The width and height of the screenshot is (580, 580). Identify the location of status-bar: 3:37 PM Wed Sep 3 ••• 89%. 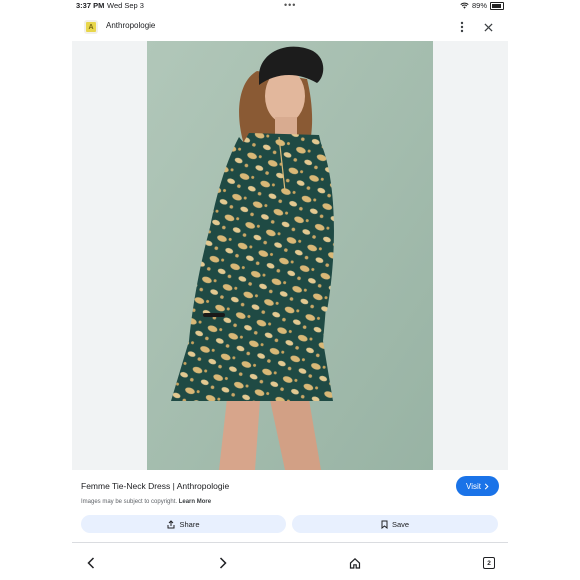
(290, 6).